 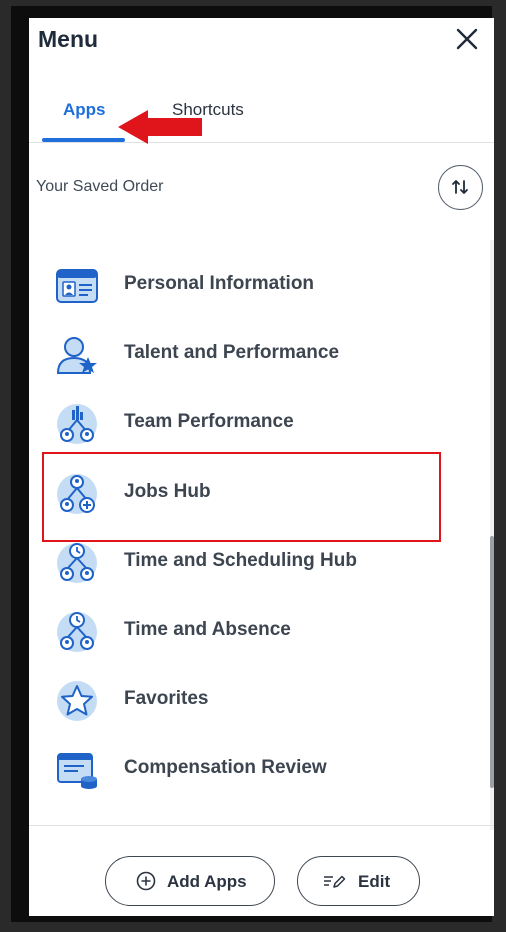 I want to click on page-title: Menu, so click(x=68, y=39).